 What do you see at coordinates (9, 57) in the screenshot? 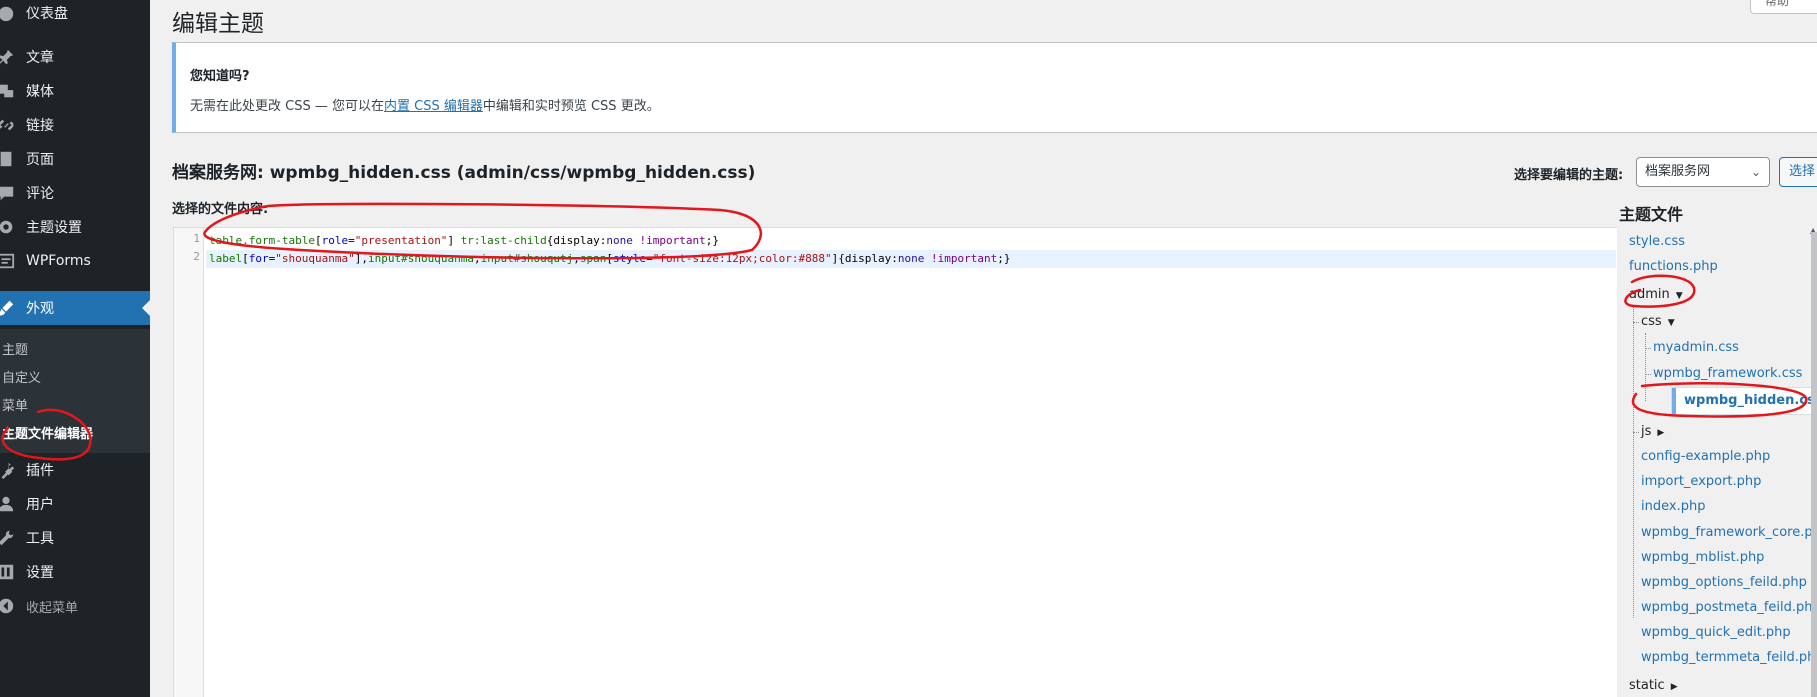
I see `pin-icon` at bounding box center [9, 57].